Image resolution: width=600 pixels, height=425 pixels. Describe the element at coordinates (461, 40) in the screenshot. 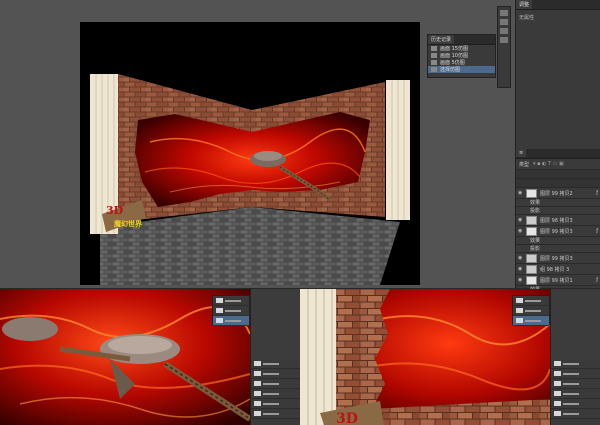

I see `history-panel-header: 历史记录` at that location.